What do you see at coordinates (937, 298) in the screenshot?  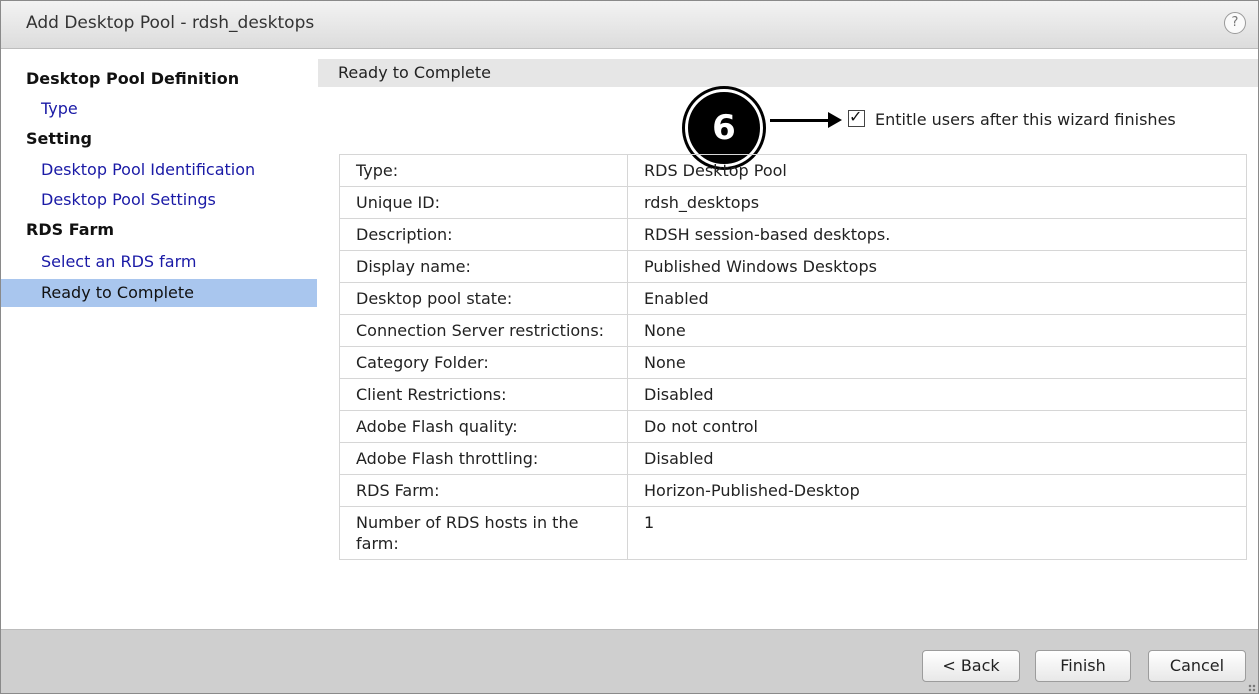 I see `row-value: Enabled` at bounding box center [937, 298].